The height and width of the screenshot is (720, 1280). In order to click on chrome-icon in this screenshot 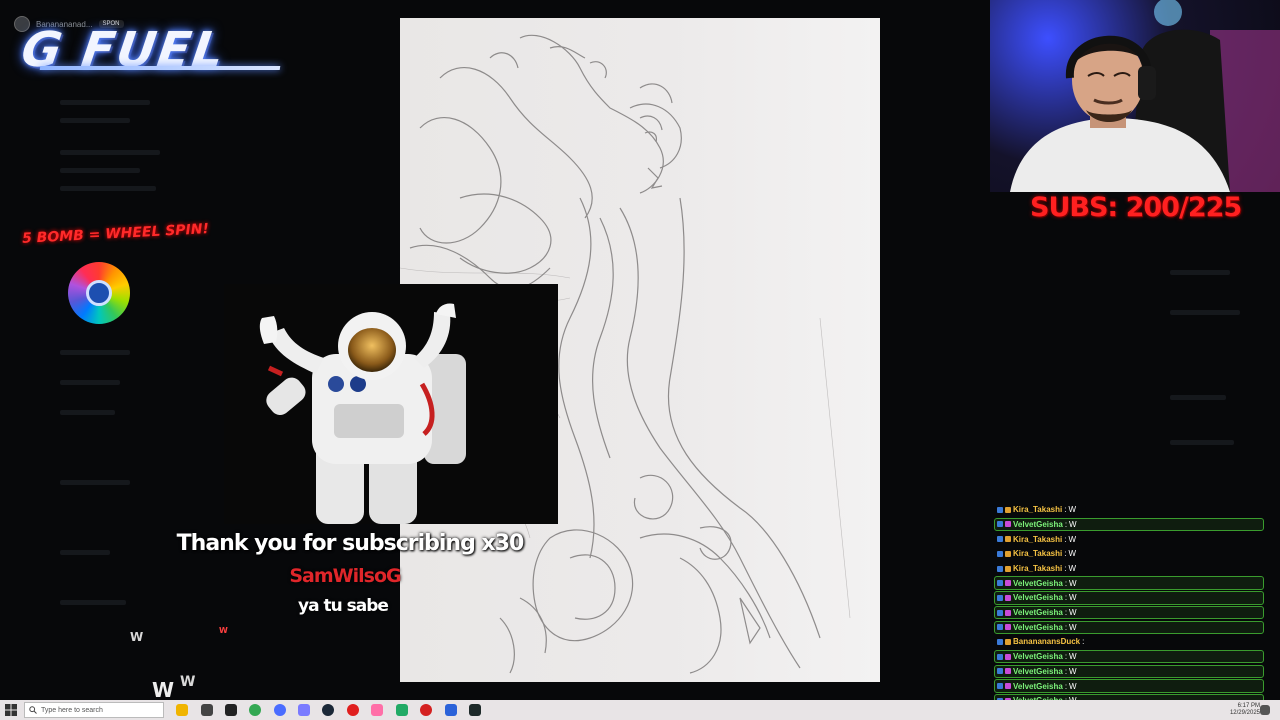, I will do `click(255, 710)`.